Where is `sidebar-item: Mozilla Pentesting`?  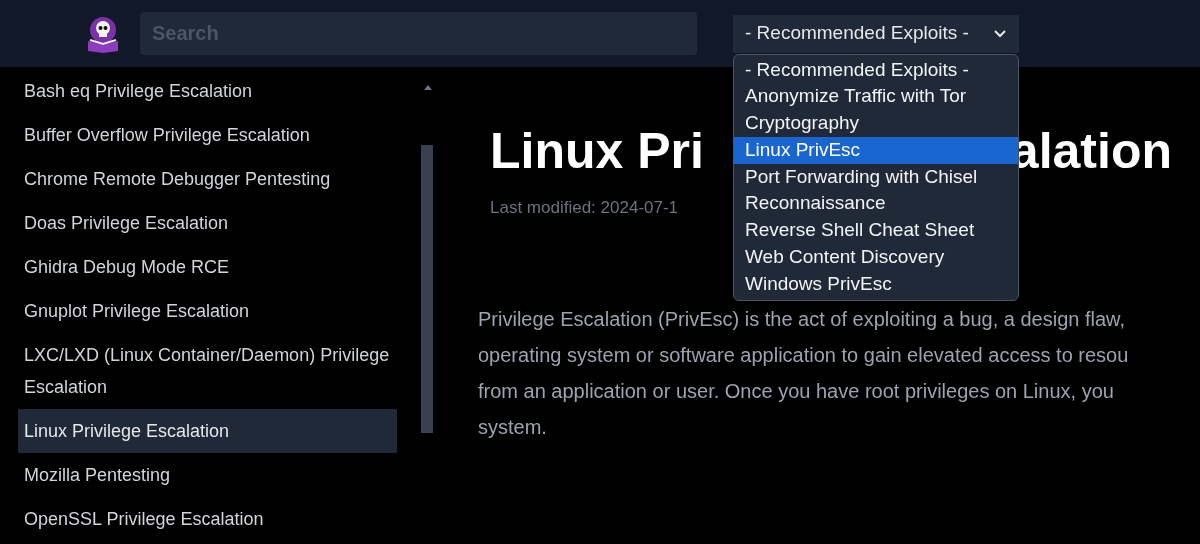
sidebar-item: Mozilla Pentesting is located at coordinates (207, 475).